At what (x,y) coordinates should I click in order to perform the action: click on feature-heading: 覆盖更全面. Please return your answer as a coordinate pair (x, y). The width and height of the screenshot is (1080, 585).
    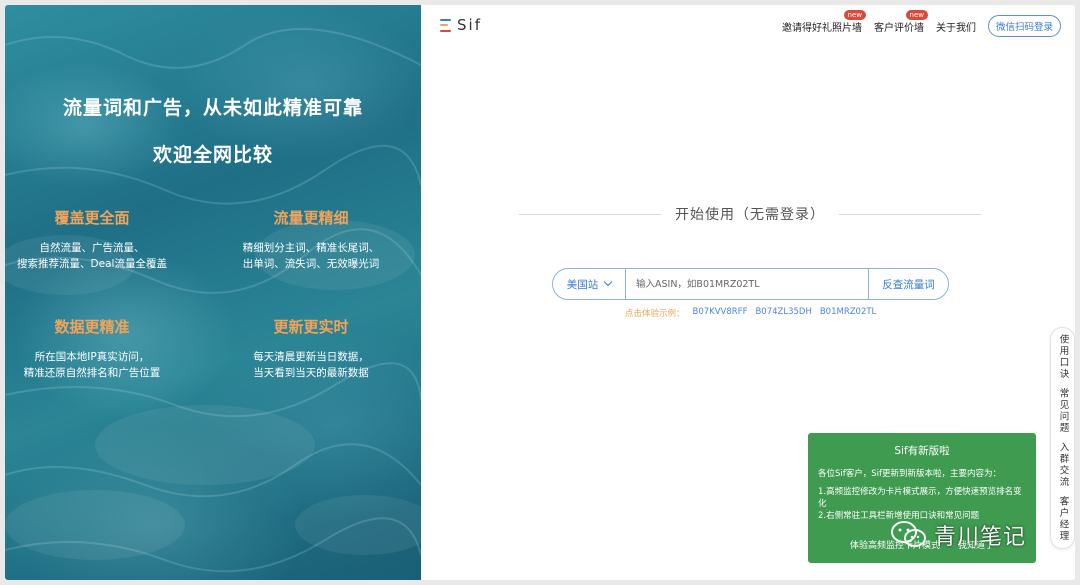
    Looking at the image, I should click on (92, 218).